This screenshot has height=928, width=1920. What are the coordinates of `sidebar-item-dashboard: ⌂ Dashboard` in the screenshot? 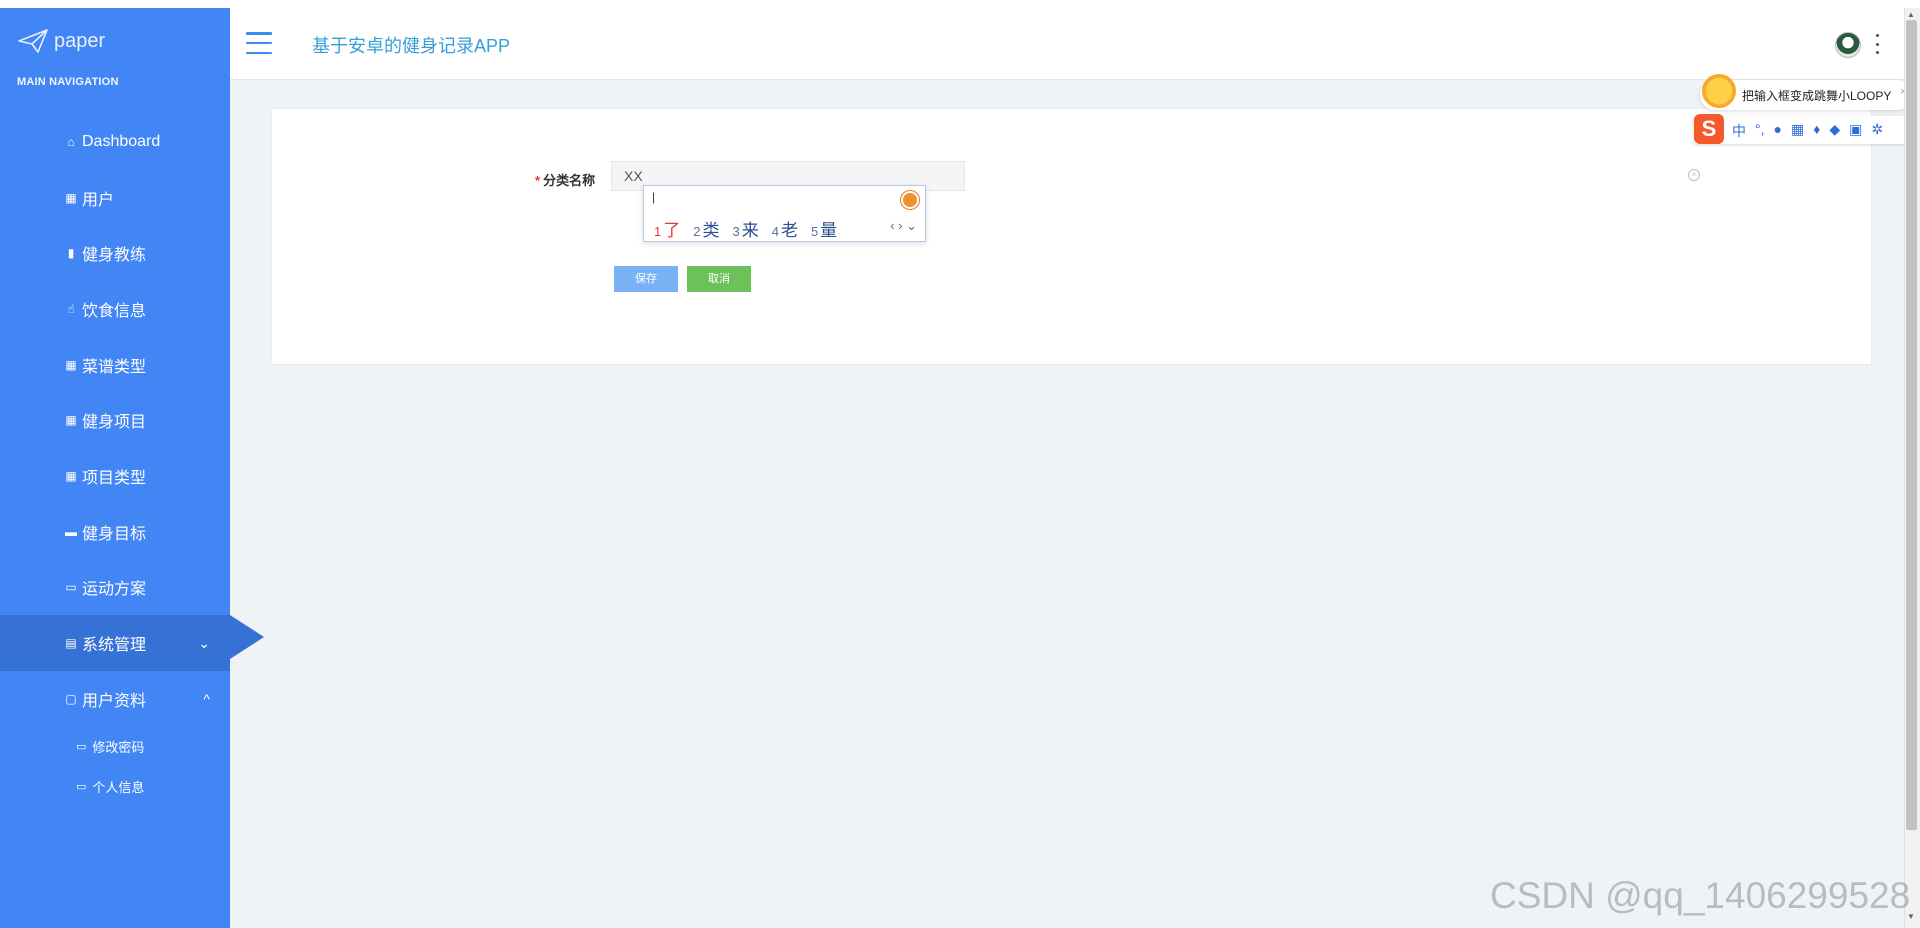 It's located at (115, 142).